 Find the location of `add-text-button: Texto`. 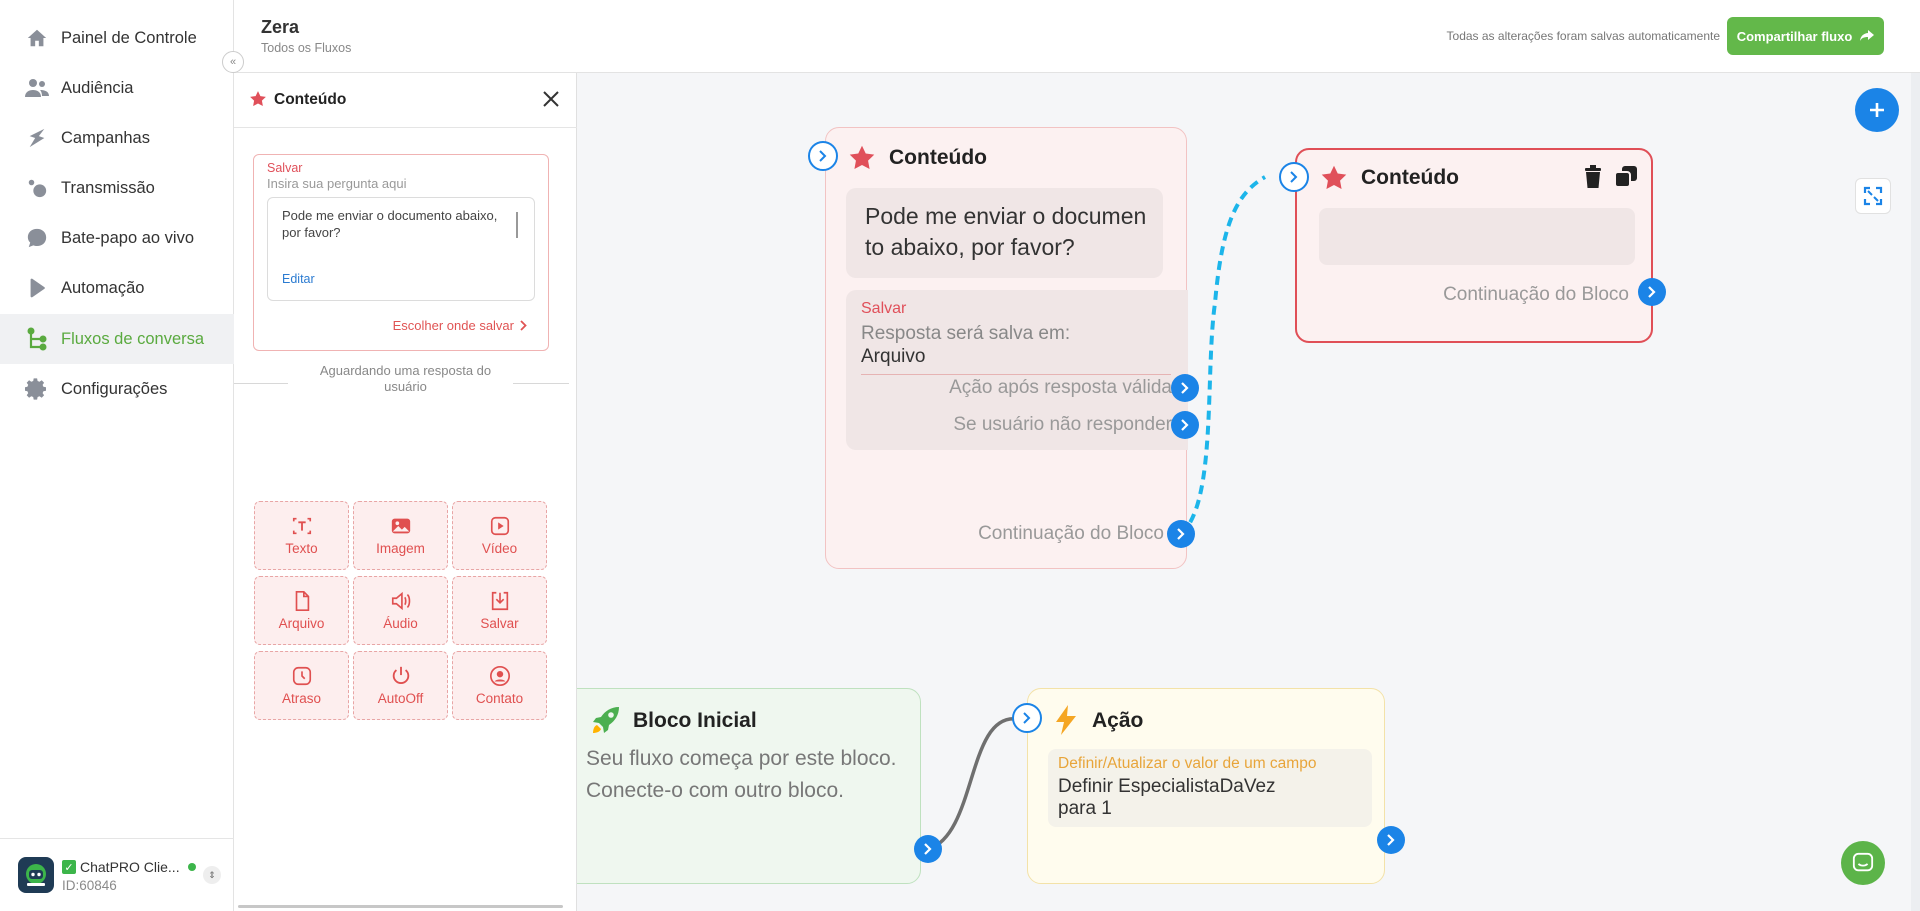

add-text-button: Texto is located at coordinates (301, 535).